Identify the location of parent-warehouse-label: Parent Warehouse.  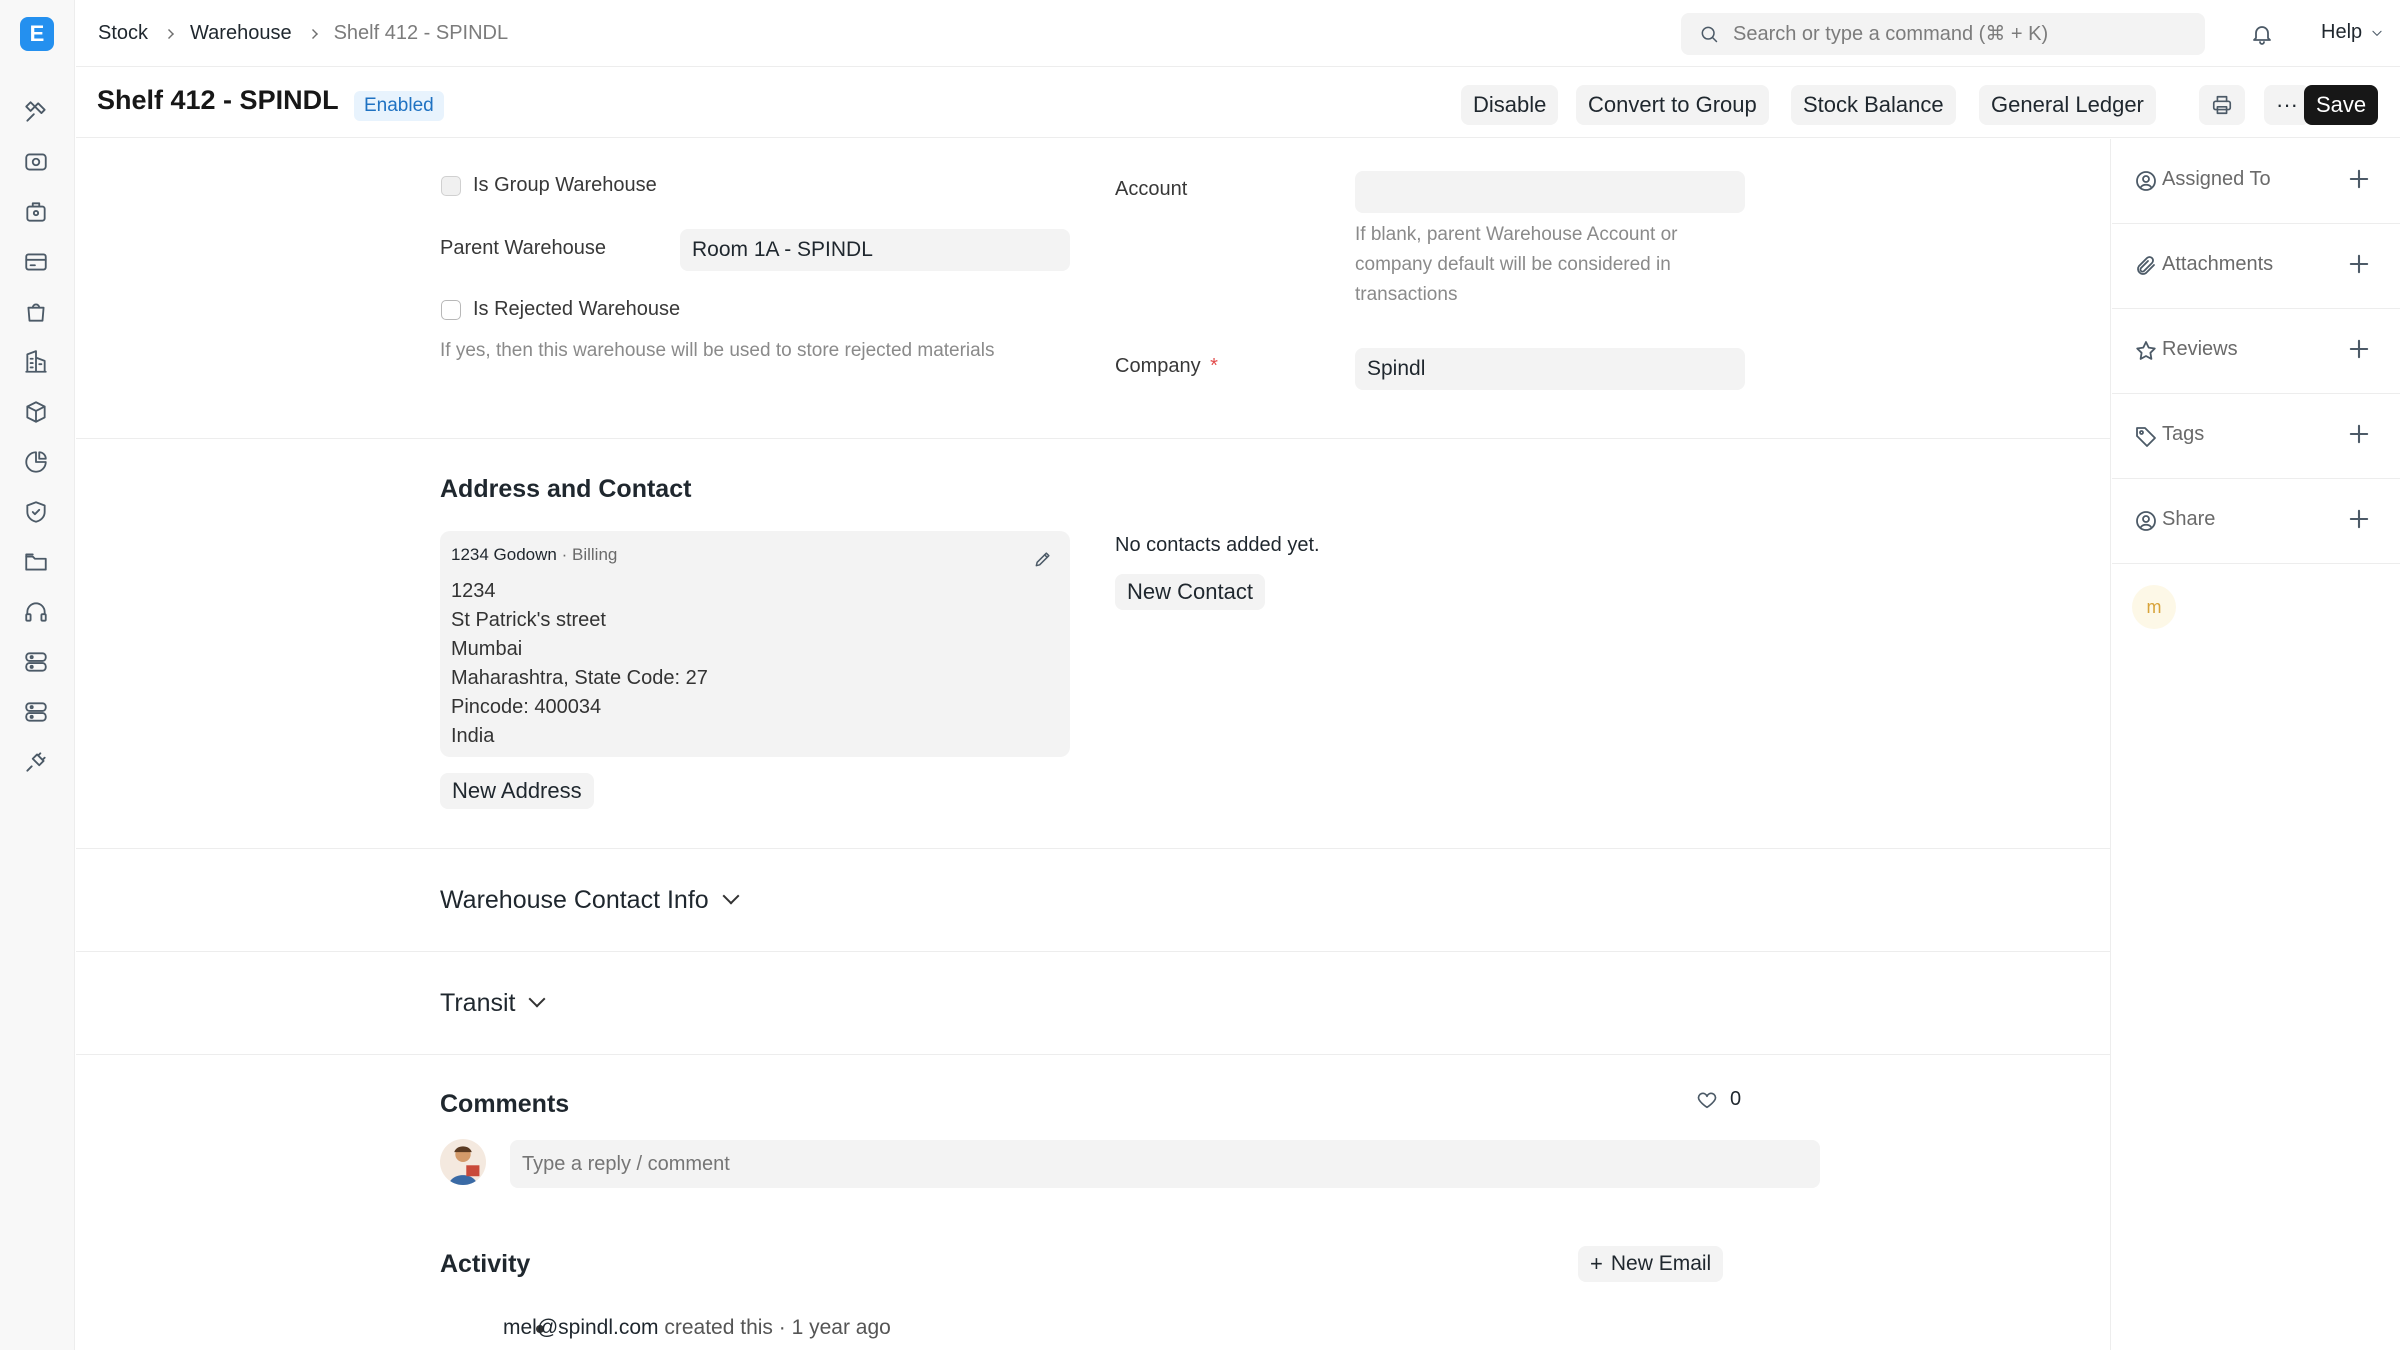
(523, 248).